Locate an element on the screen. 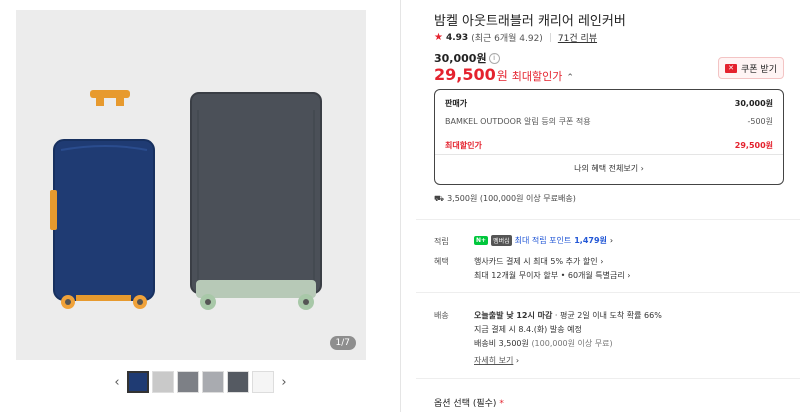 The height and width of the screenshot is (412, 800). original-price: 30,000원 i is located at coordinates (467, 58).